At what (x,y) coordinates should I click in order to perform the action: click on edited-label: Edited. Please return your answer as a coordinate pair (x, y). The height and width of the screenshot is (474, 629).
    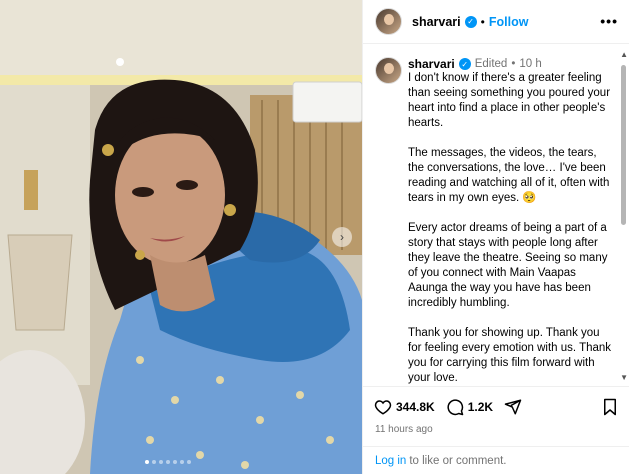
    Looking at the image, I should click on (491, 64).